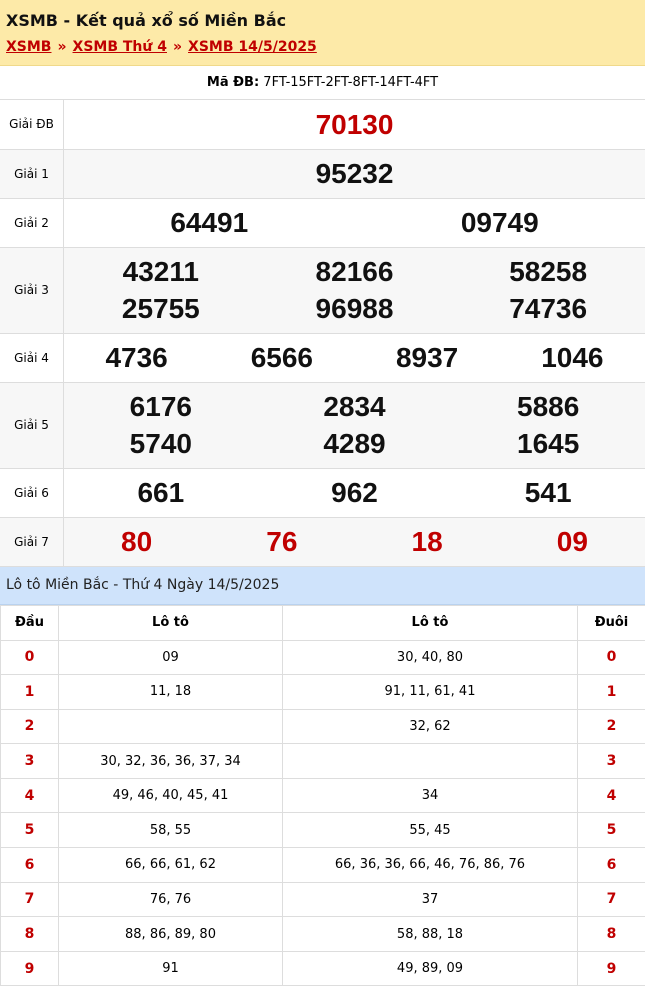 This screenshot has height=986, width=645. What do you see at coordinates (323, 657) in the screenshot?
I see `loto-row: 00930, 40, 800` at bounding box center [323, 657].